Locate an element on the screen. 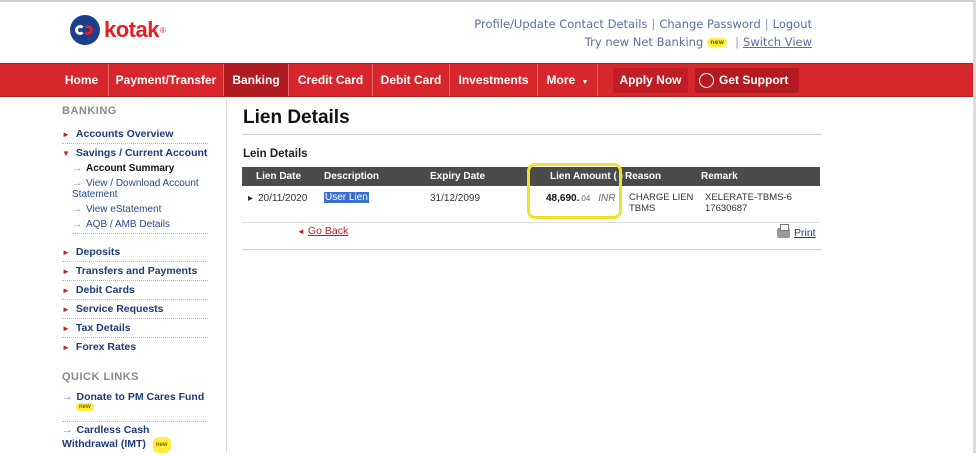 Image resolution: width=976 pixels, height=456 pixels. section-label: Lein Details is located at coordinates (275, 154).